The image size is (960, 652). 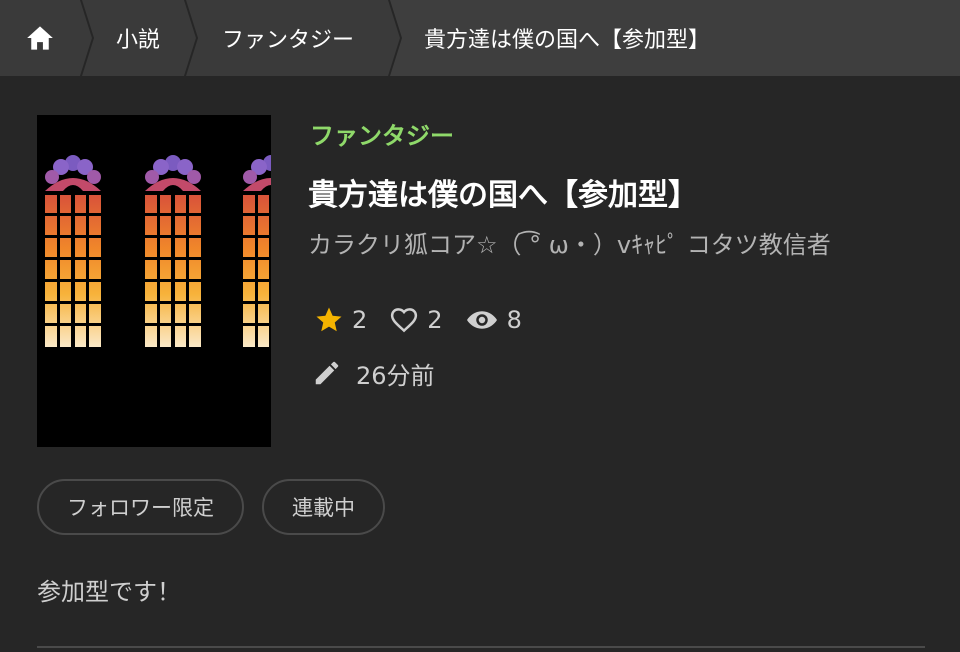 I want to click on author-link: カラクリ狐コア☆（ ͡° ω・）vｷｬﾋﾟ コタツ教信者, so click(x=569, y=242).